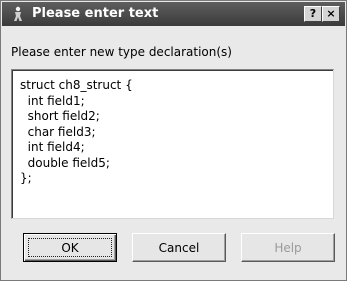  I want to click on ok-button-label: OK, so click(70, 248).